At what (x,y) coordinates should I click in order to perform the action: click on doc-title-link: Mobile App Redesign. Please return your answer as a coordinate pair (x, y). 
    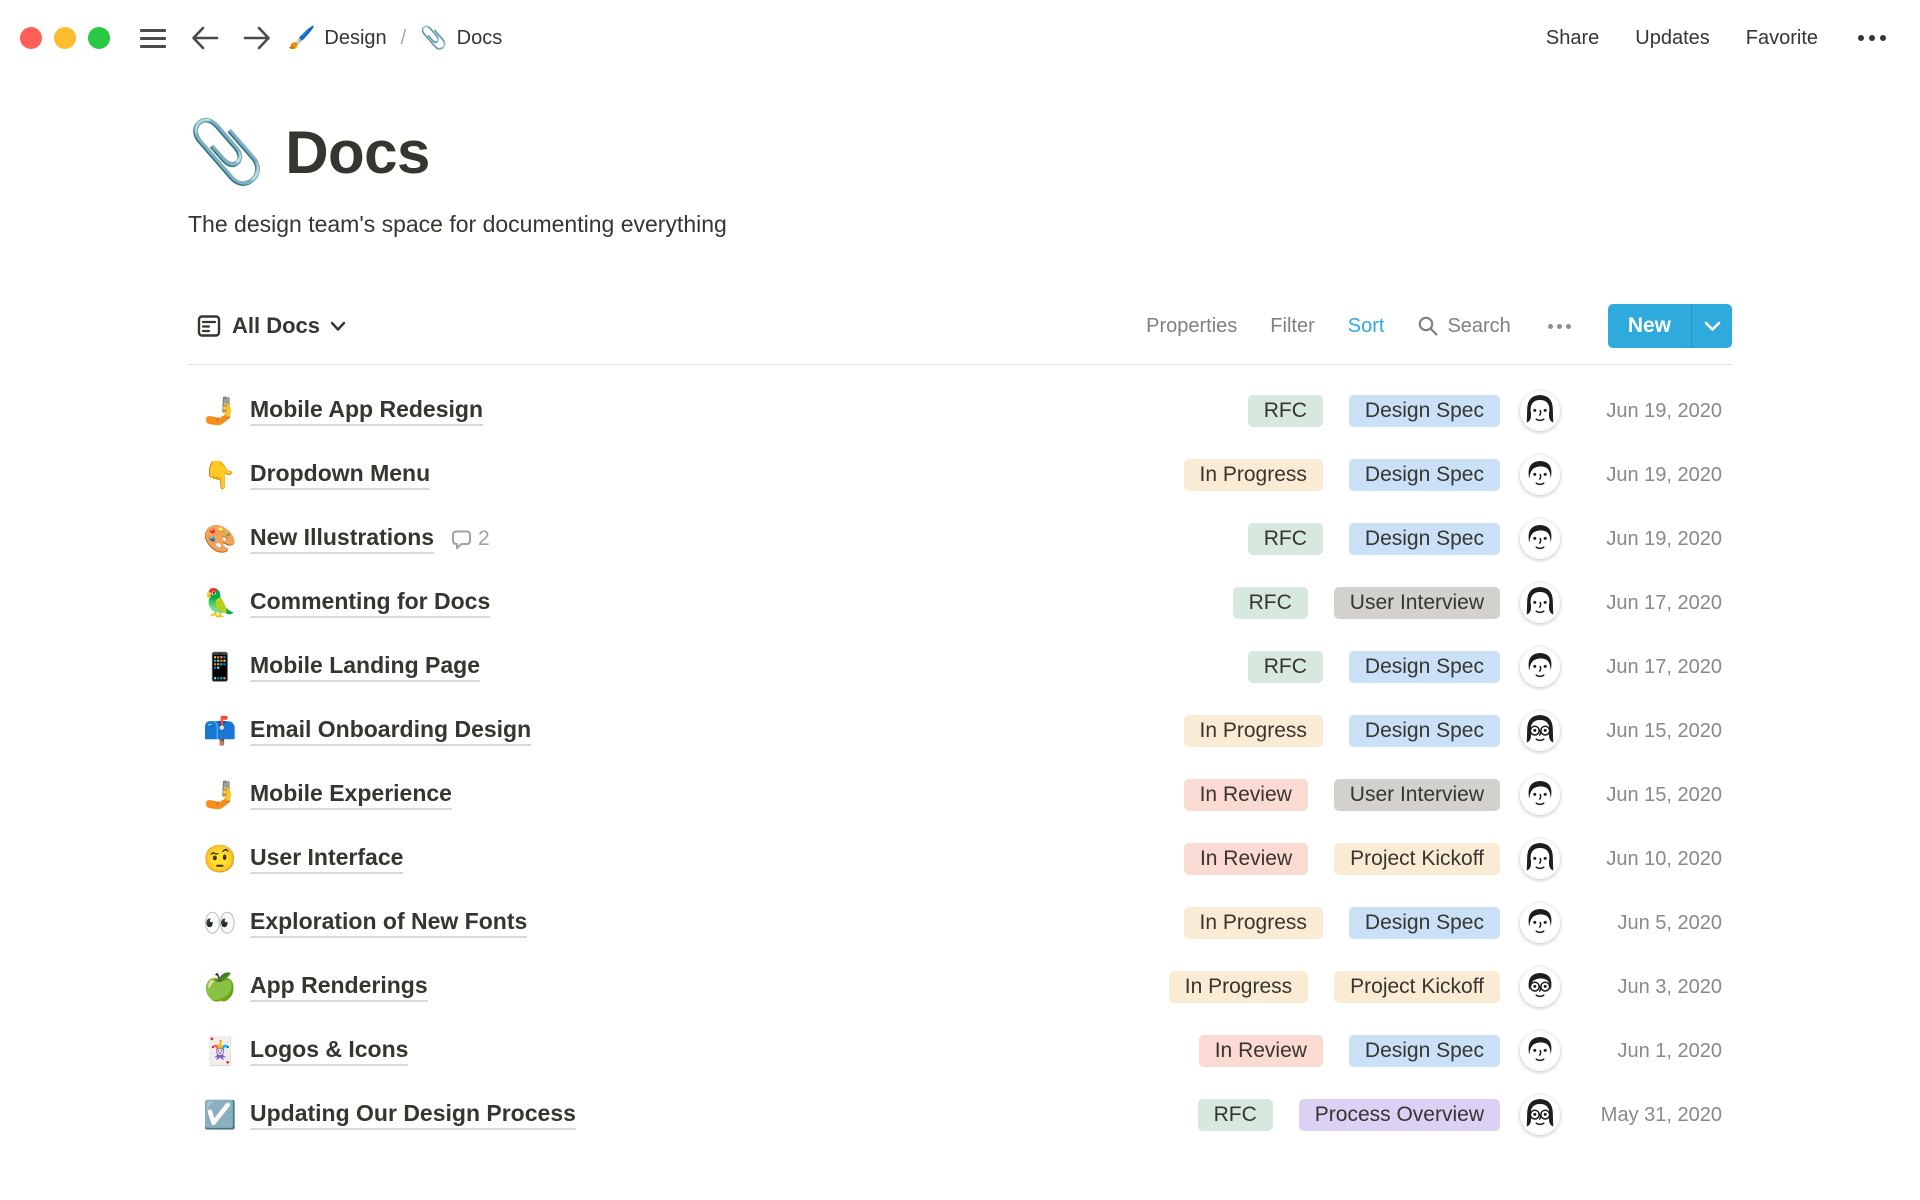
    Looking at the image, I should click on (366, 411).